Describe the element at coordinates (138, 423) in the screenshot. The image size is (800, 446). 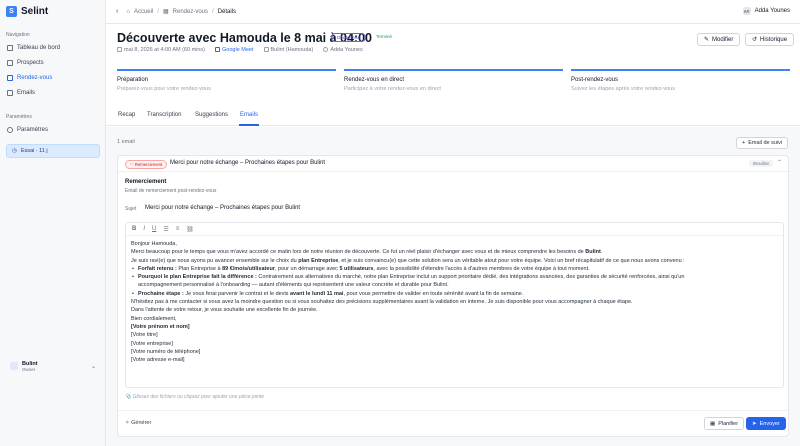
I see `generate-button: ✧ Générer` at that location.